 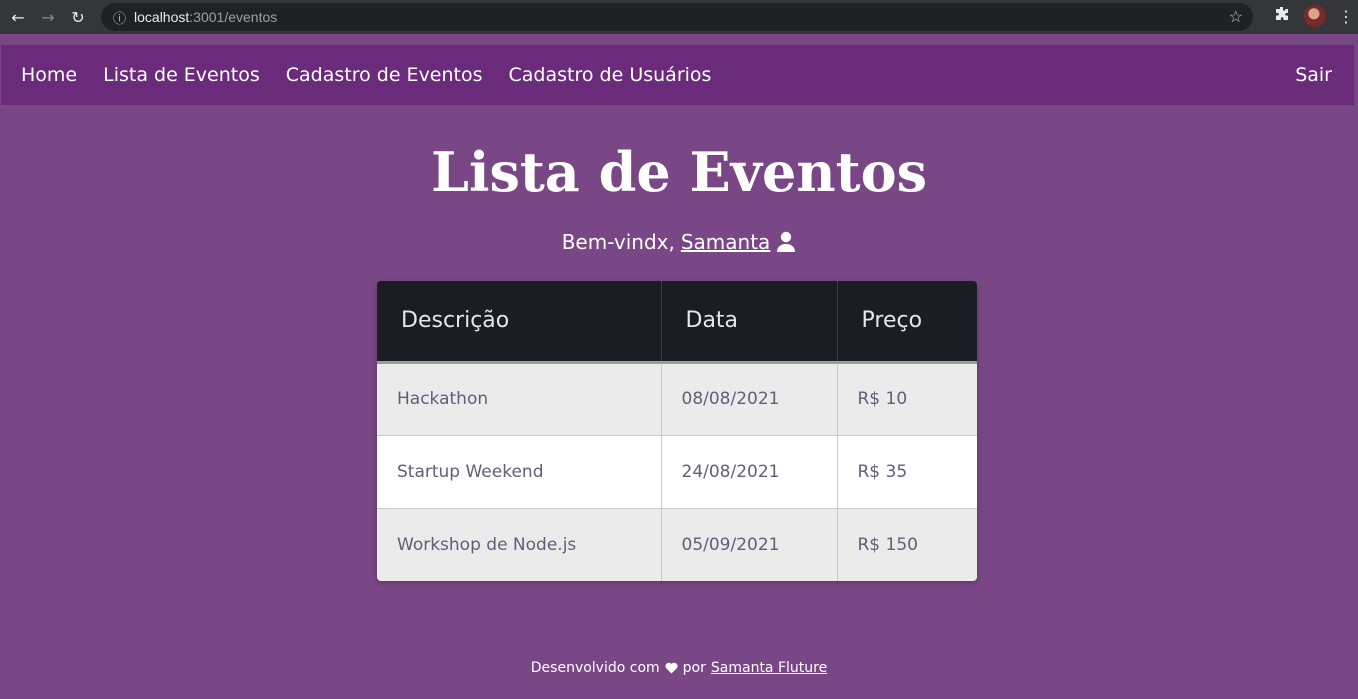 I want to click on cell-descricao: Hackathon, so click(x=519, y=399).